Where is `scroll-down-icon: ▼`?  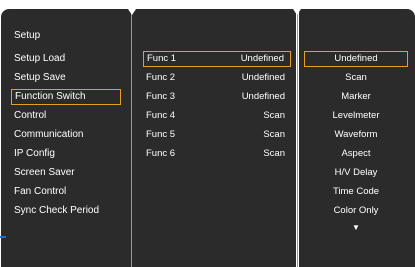
scroll-down-icon: ▼ is located at coordinates (356, 227).